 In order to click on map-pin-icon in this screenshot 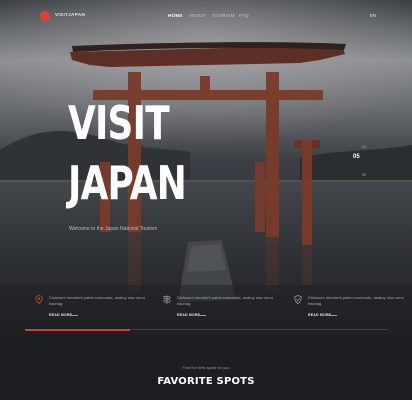, I will do `click(39, 299)`.